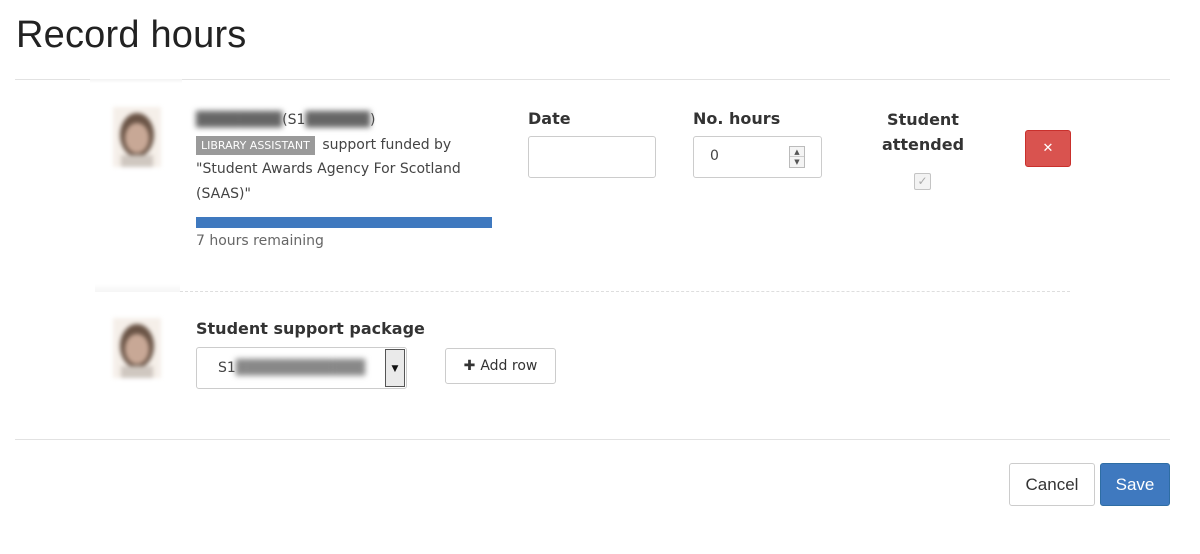 The image size is (1200, 554). What do you see at coordinates (137, 137) in the screenshot?
I see `student-avatar` at bounding box center [137, 137].